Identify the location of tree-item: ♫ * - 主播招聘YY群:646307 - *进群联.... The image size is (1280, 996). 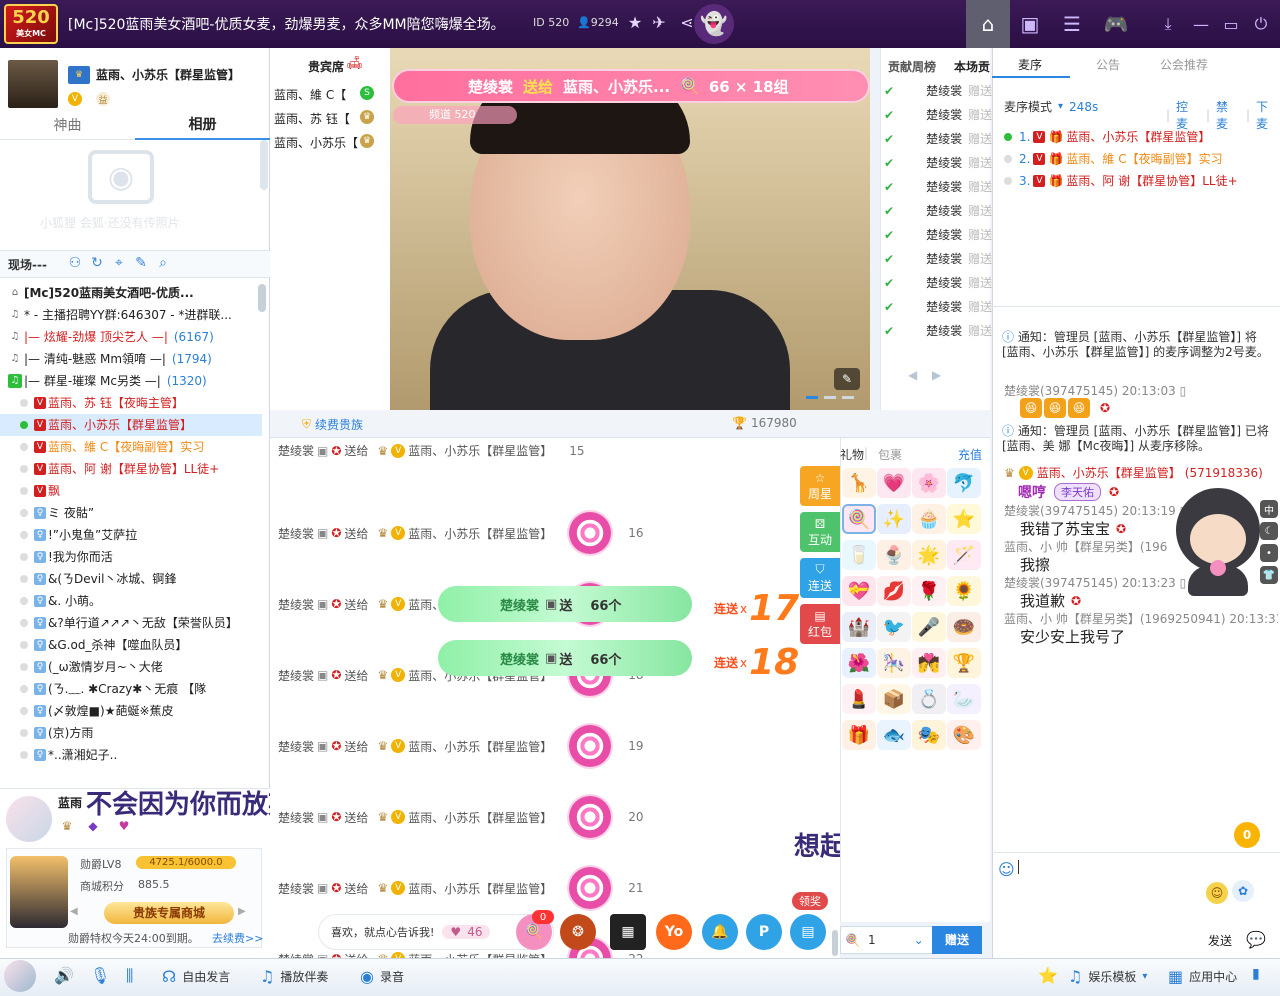
(131, 315).